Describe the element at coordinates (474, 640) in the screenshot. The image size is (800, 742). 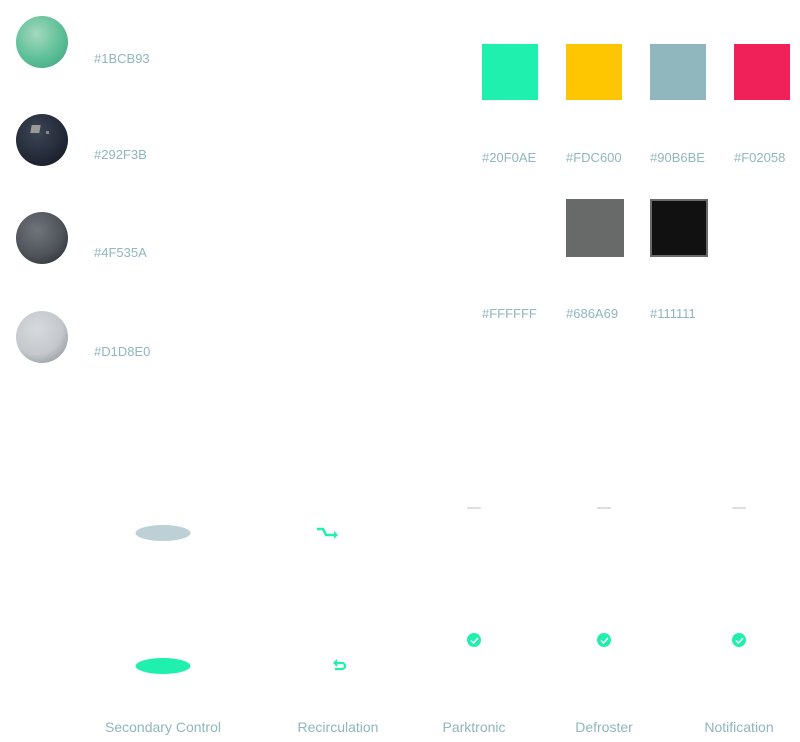
I see `parktronic-check-icon` at that location.